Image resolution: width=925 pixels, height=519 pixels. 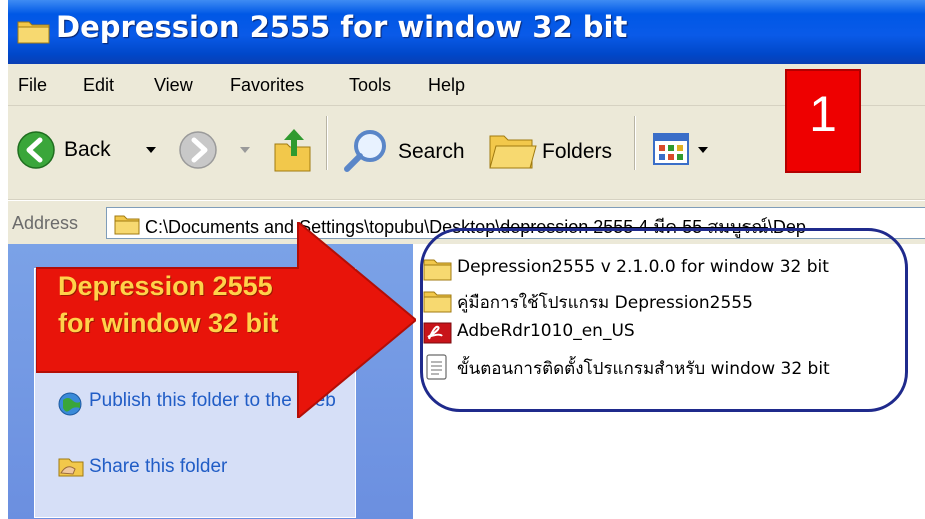 I want to click on text-document-icon, so click(x=436, y=367).